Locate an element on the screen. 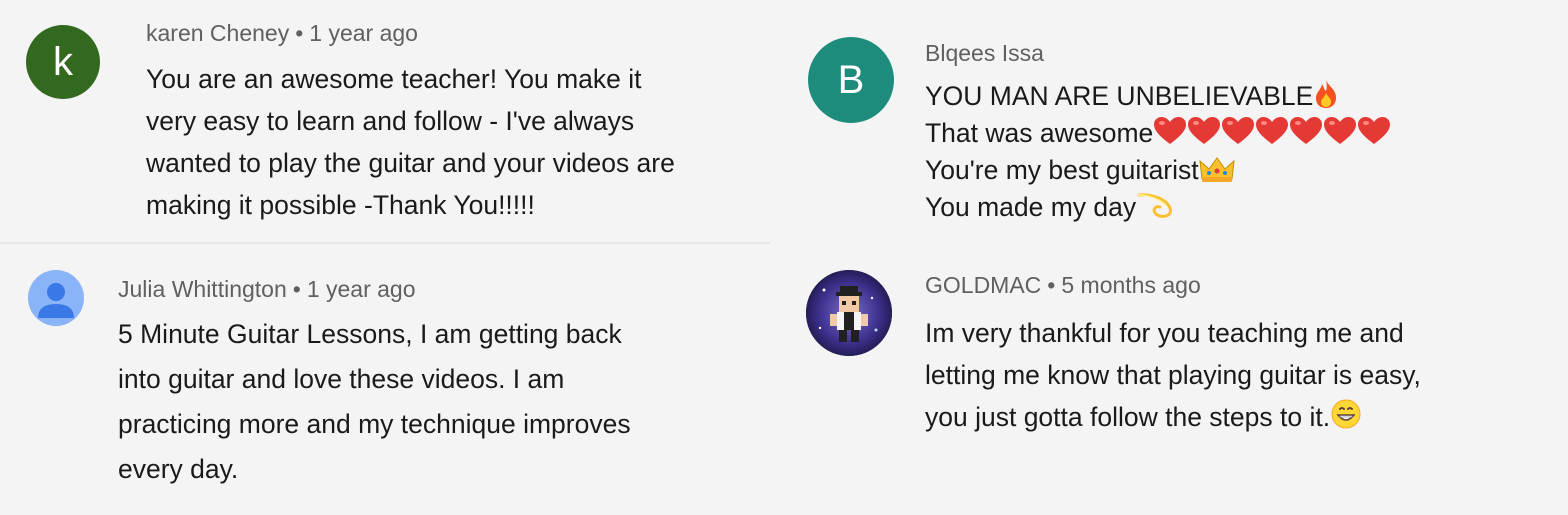 This screenshot has width=1568, height=515. comment-line-4: You made my day is located at coordinates (1158, 207).